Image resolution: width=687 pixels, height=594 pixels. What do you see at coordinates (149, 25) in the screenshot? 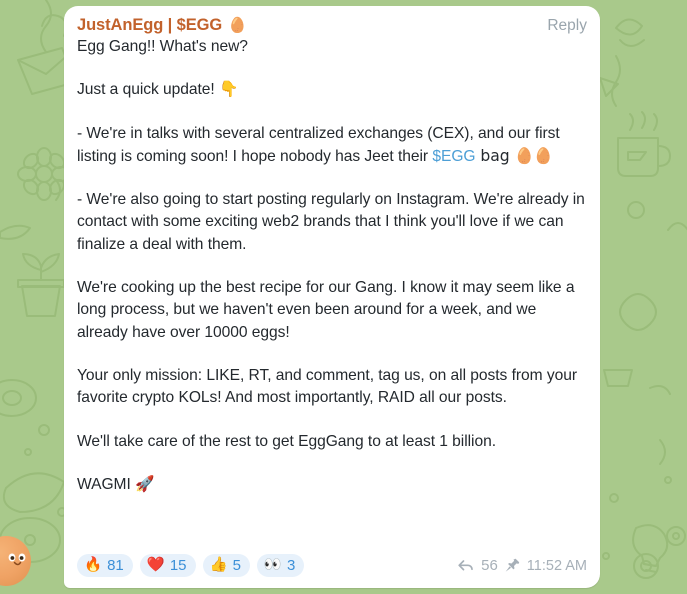
I see `author-name: JustAnEgg | $EGG` at bounding box center [149, 25].